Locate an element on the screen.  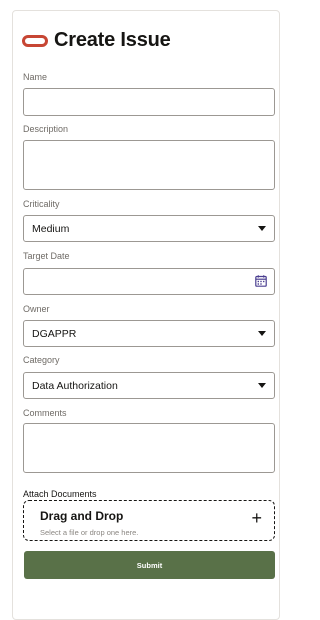
oracle-logo-icon is located at coordinates (35, 40).